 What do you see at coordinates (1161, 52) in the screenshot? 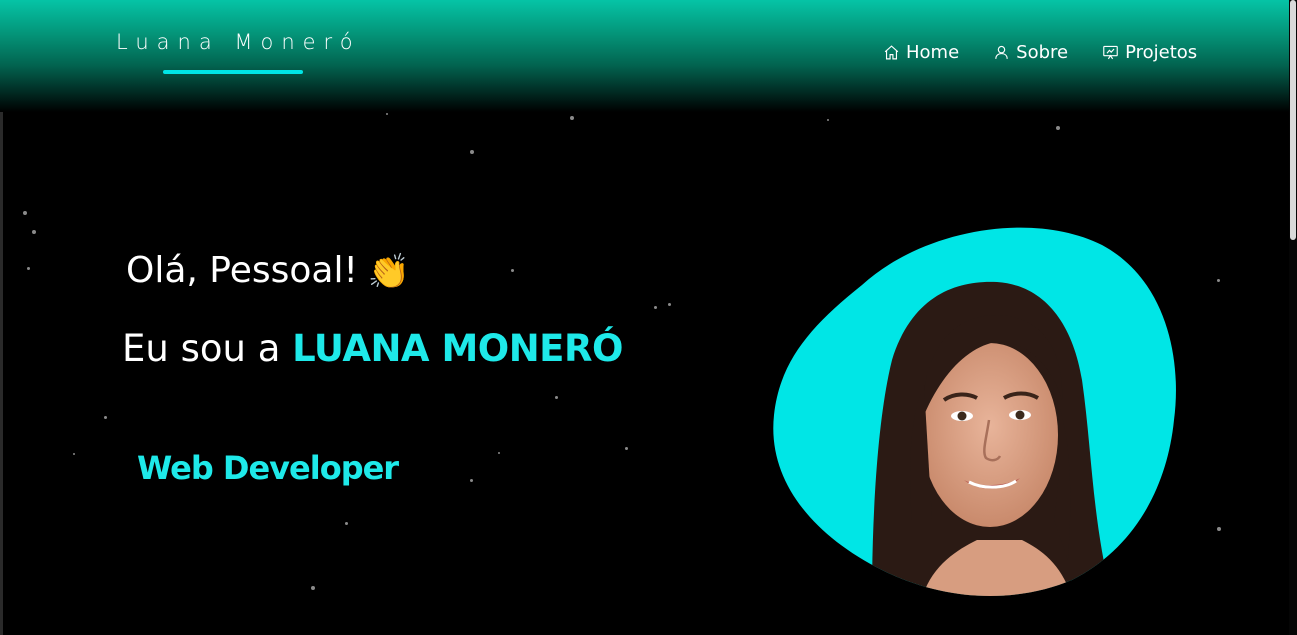
I see `nav-projects-label: Projetos` at bounding box center [1161, 52].